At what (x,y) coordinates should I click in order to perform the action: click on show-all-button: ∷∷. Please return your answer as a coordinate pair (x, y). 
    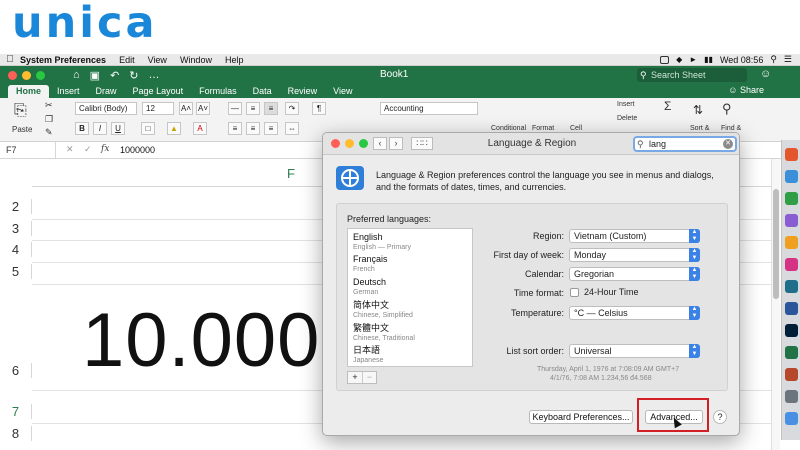
    Looking at the image, I should click on (422, 143).